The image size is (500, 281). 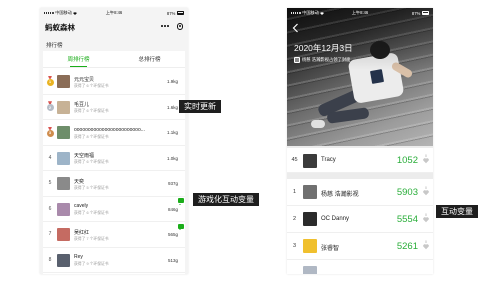 I want to click on rank-cell: 1, so click(x=50, y=81).